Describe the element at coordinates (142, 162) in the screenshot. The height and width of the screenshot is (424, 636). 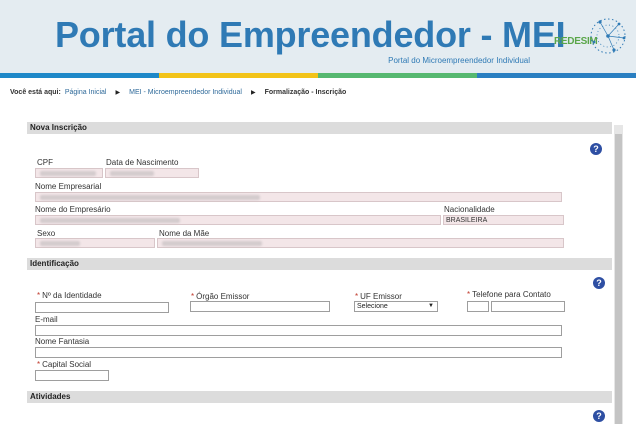
I see `nascimento-label: Data de Nascimento` at that location.